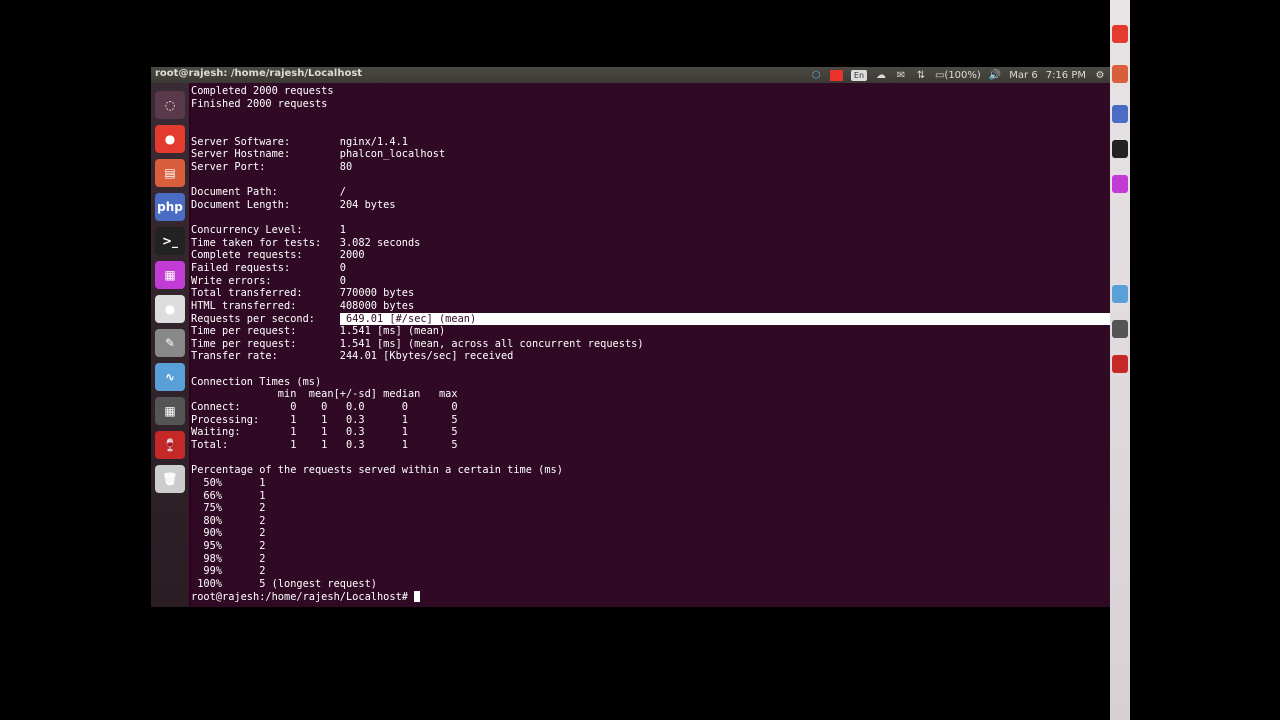  What do you see at coordinates (228, 558) in the screenshot?
I see `terminal-line-text: 98% 2` at bounding box center [228, 558].